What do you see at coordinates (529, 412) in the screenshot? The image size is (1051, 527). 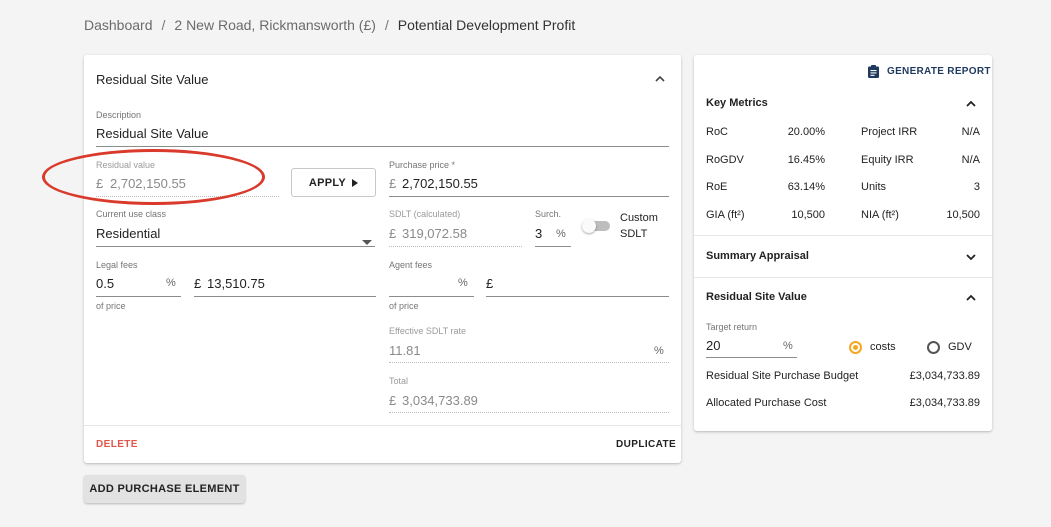 I see `total-underline` at bounding box center [529, 412].